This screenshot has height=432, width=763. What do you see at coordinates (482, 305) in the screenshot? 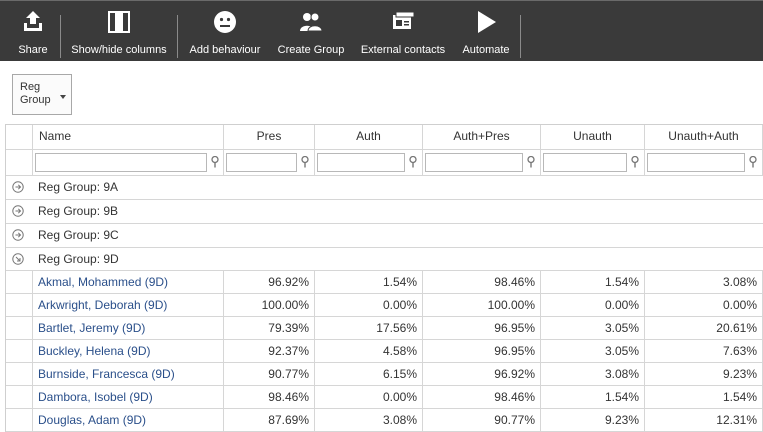
I see `cell-auth-pres: 100.00%` at bounding box center [482, 305].